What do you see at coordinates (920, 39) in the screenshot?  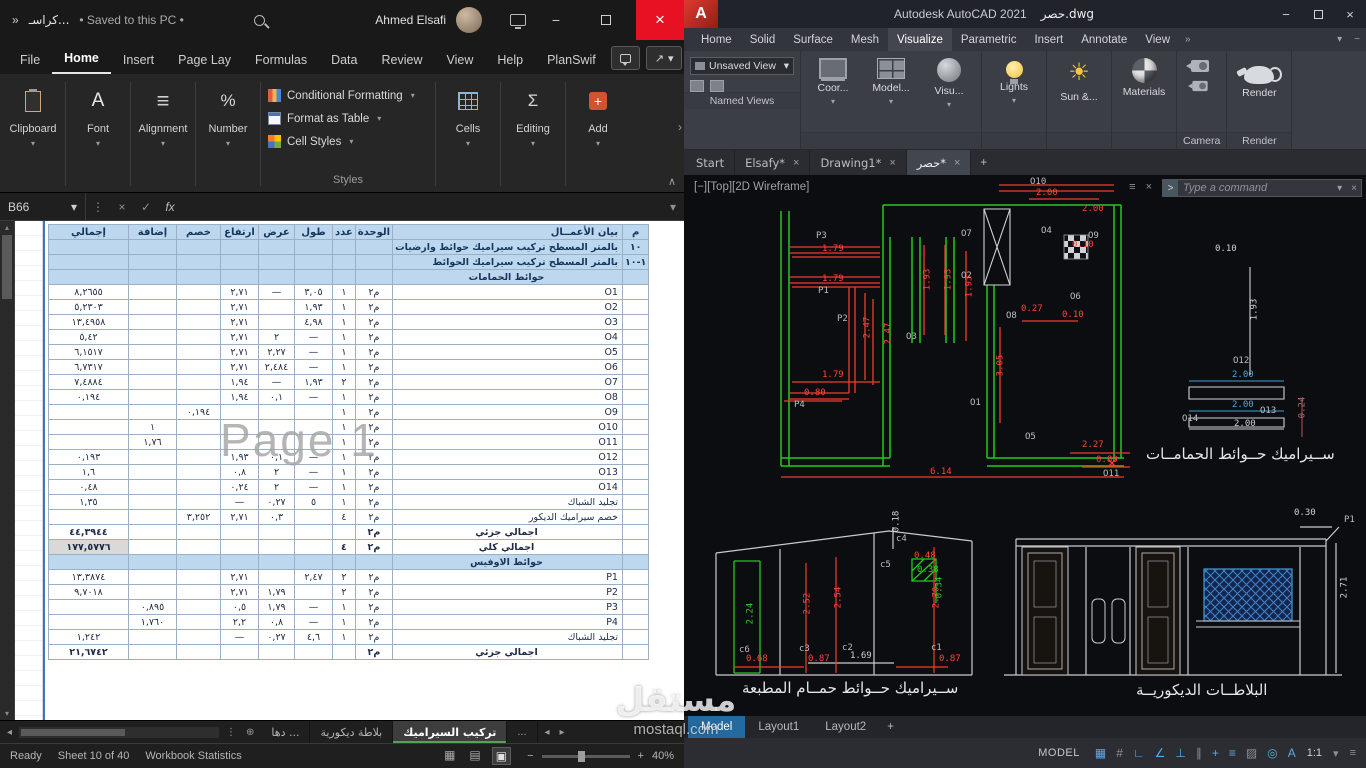 I see `ribbon-tab-visualize: Visualize` at bounding box center [920, 39].